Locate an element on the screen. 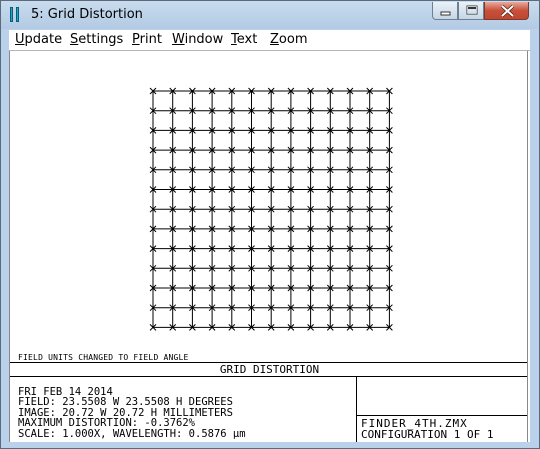  menu-zoom: Zoom is located at coordinates (288, 39).